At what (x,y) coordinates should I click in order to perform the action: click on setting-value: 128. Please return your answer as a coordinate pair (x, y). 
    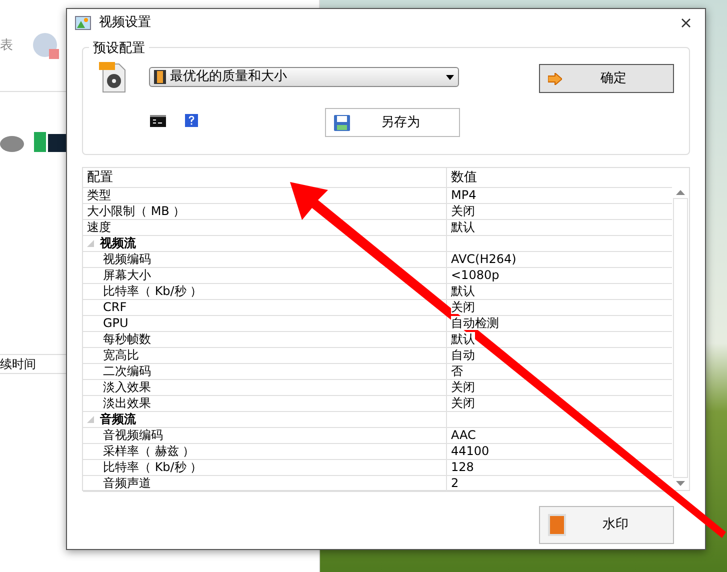
    Looking at the image, I should click on (462, 467).